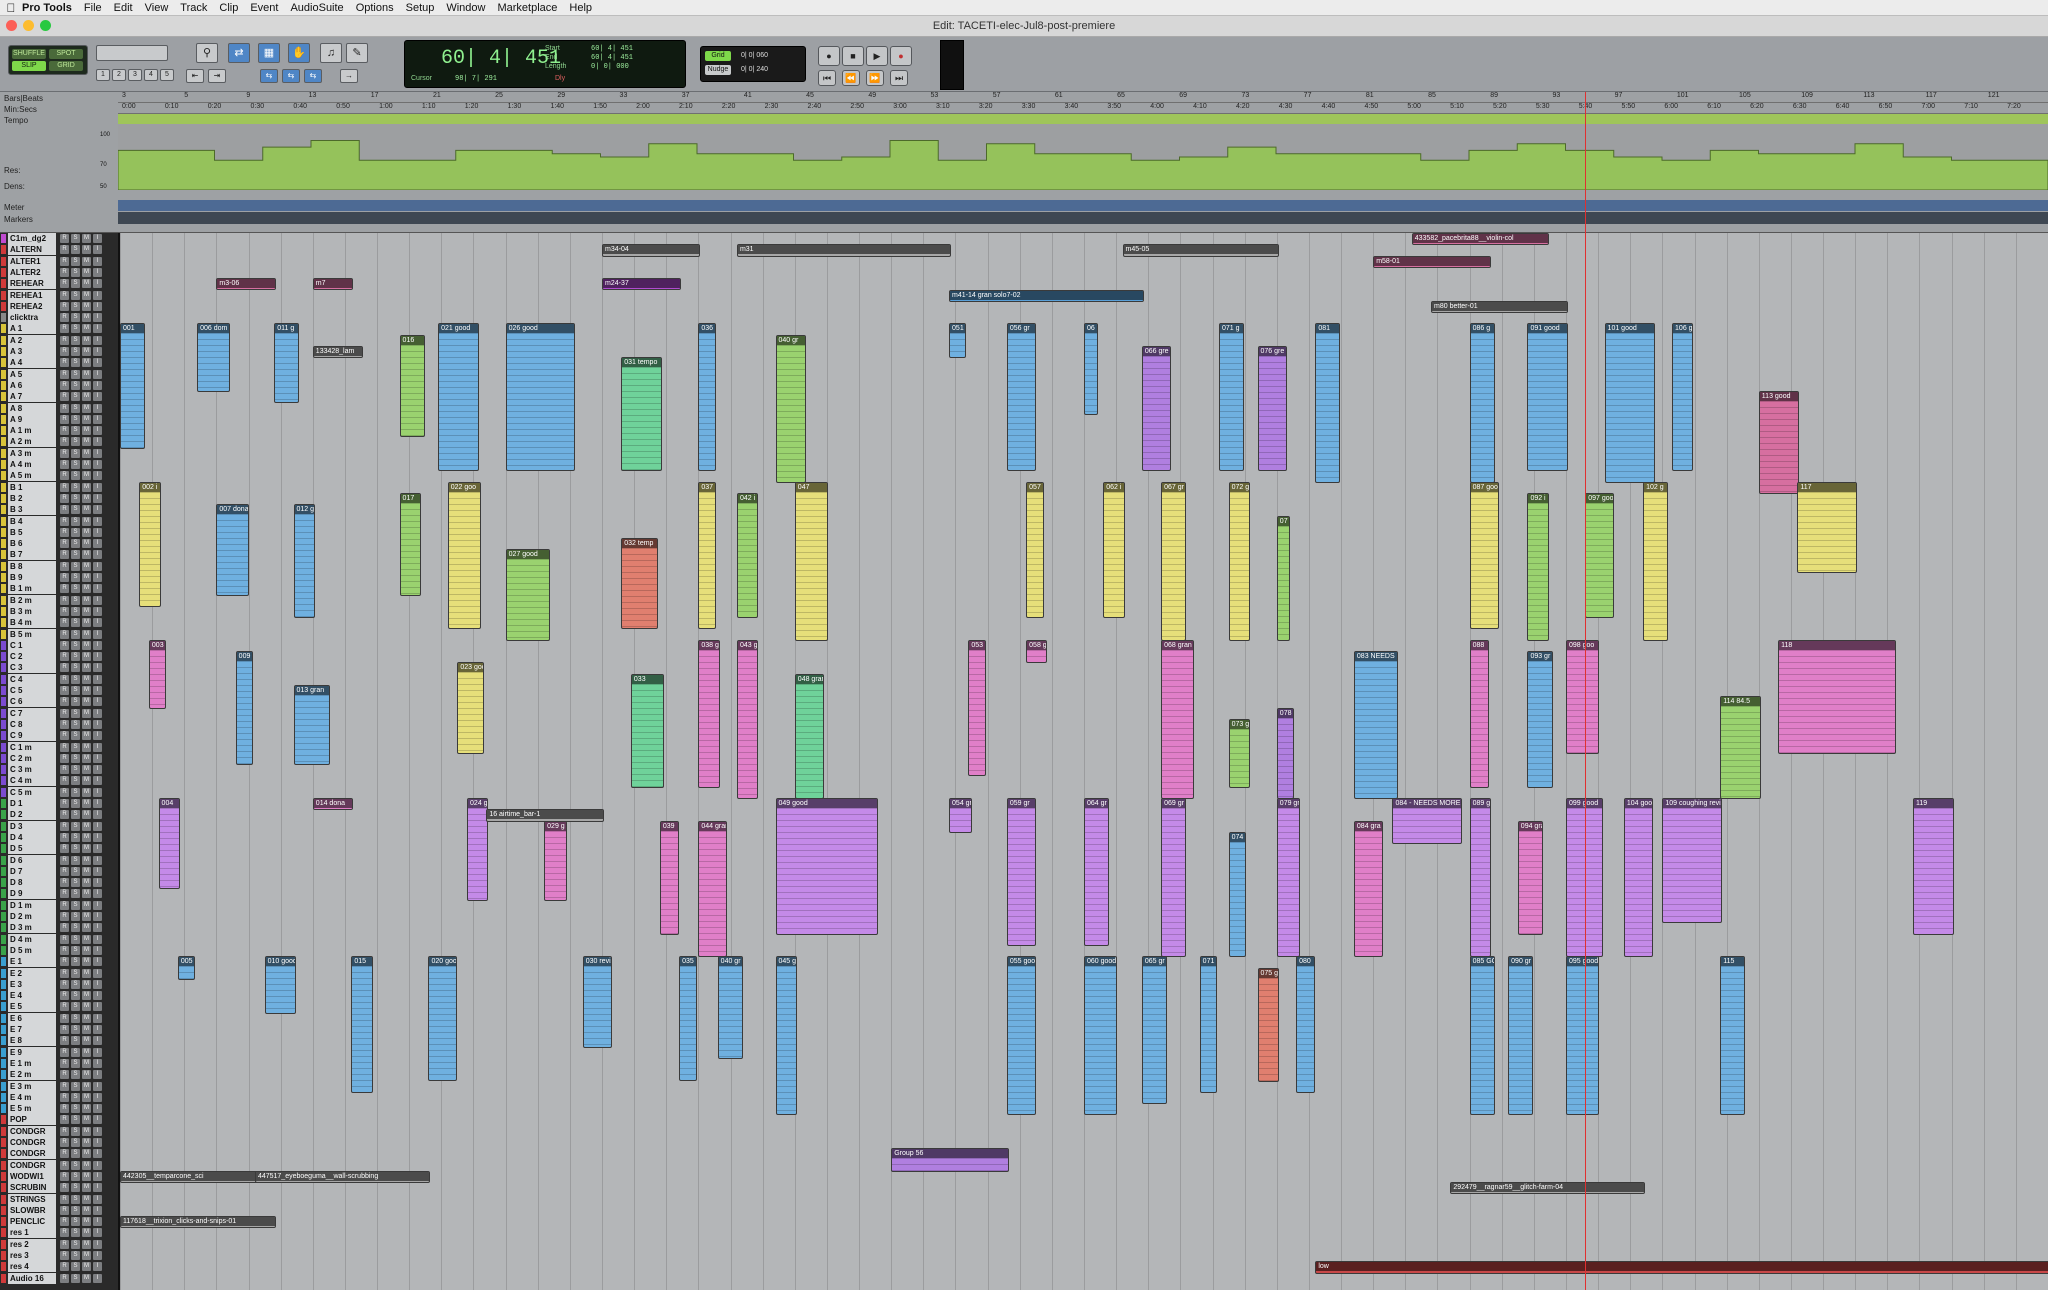 This screenshot has width=2048, height=1290. What do you see at coordinates (556, 860) in the screenshot?
I see `audio-clip: 029 g` at bounding box center [556, 860].